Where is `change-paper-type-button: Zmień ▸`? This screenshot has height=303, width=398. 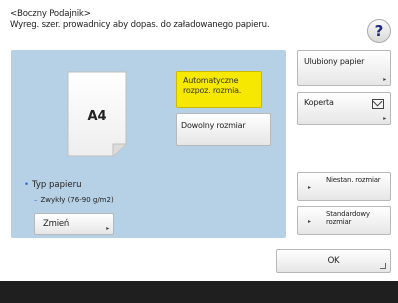
change-paper-type-button: Zmień ▸ is located at coordinates (74, 224).